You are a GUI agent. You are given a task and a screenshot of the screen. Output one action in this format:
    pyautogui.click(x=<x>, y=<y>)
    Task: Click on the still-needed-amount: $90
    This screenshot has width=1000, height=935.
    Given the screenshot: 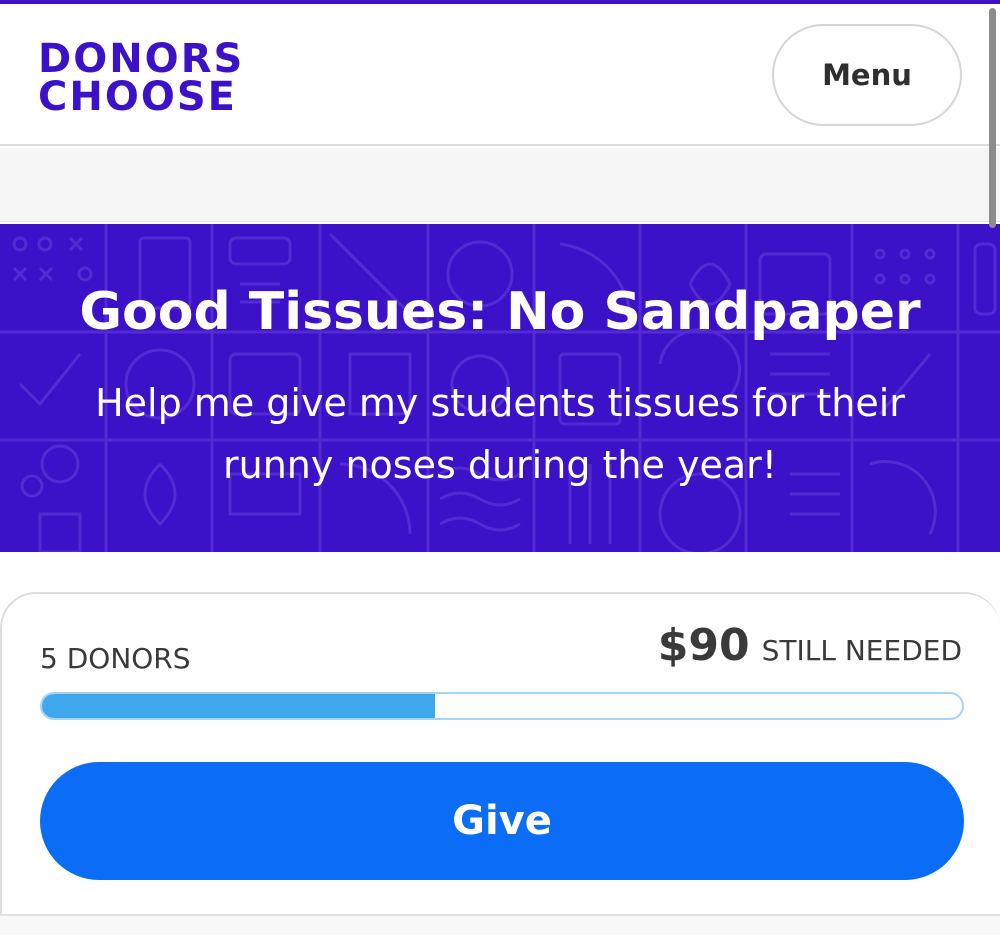 What is the action you would take?
    pyautogui.click(x=703, y=645)
    